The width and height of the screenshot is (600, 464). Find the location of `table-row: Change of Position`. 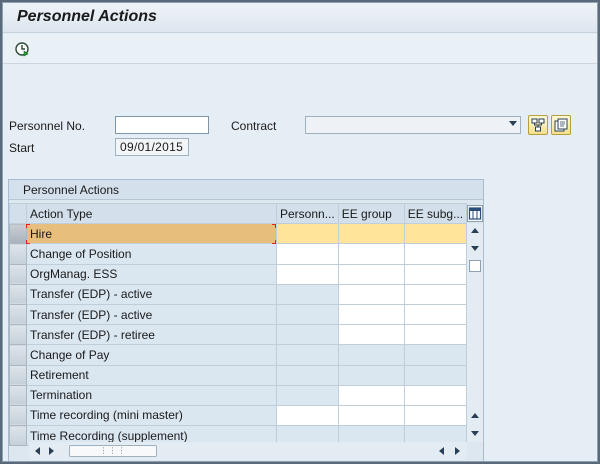

table-row: Change of Position is located at coordinates (238, 254).